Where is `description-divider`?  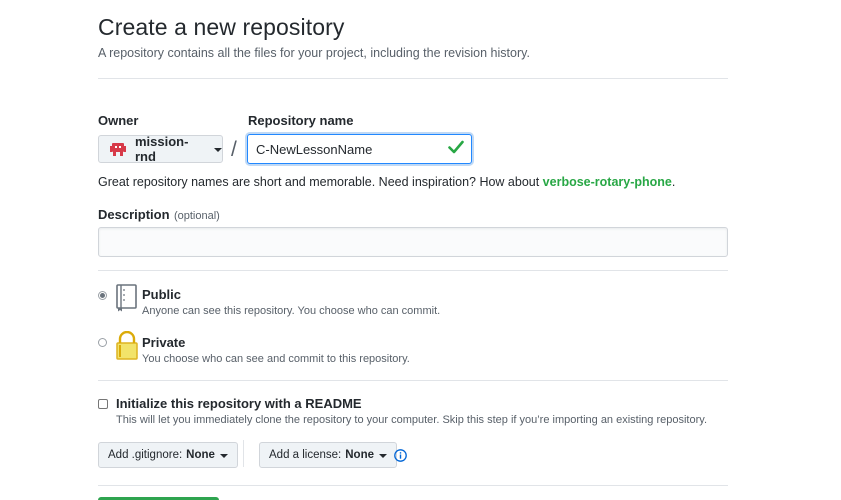 description-divider is located at coordinates (413, 270).